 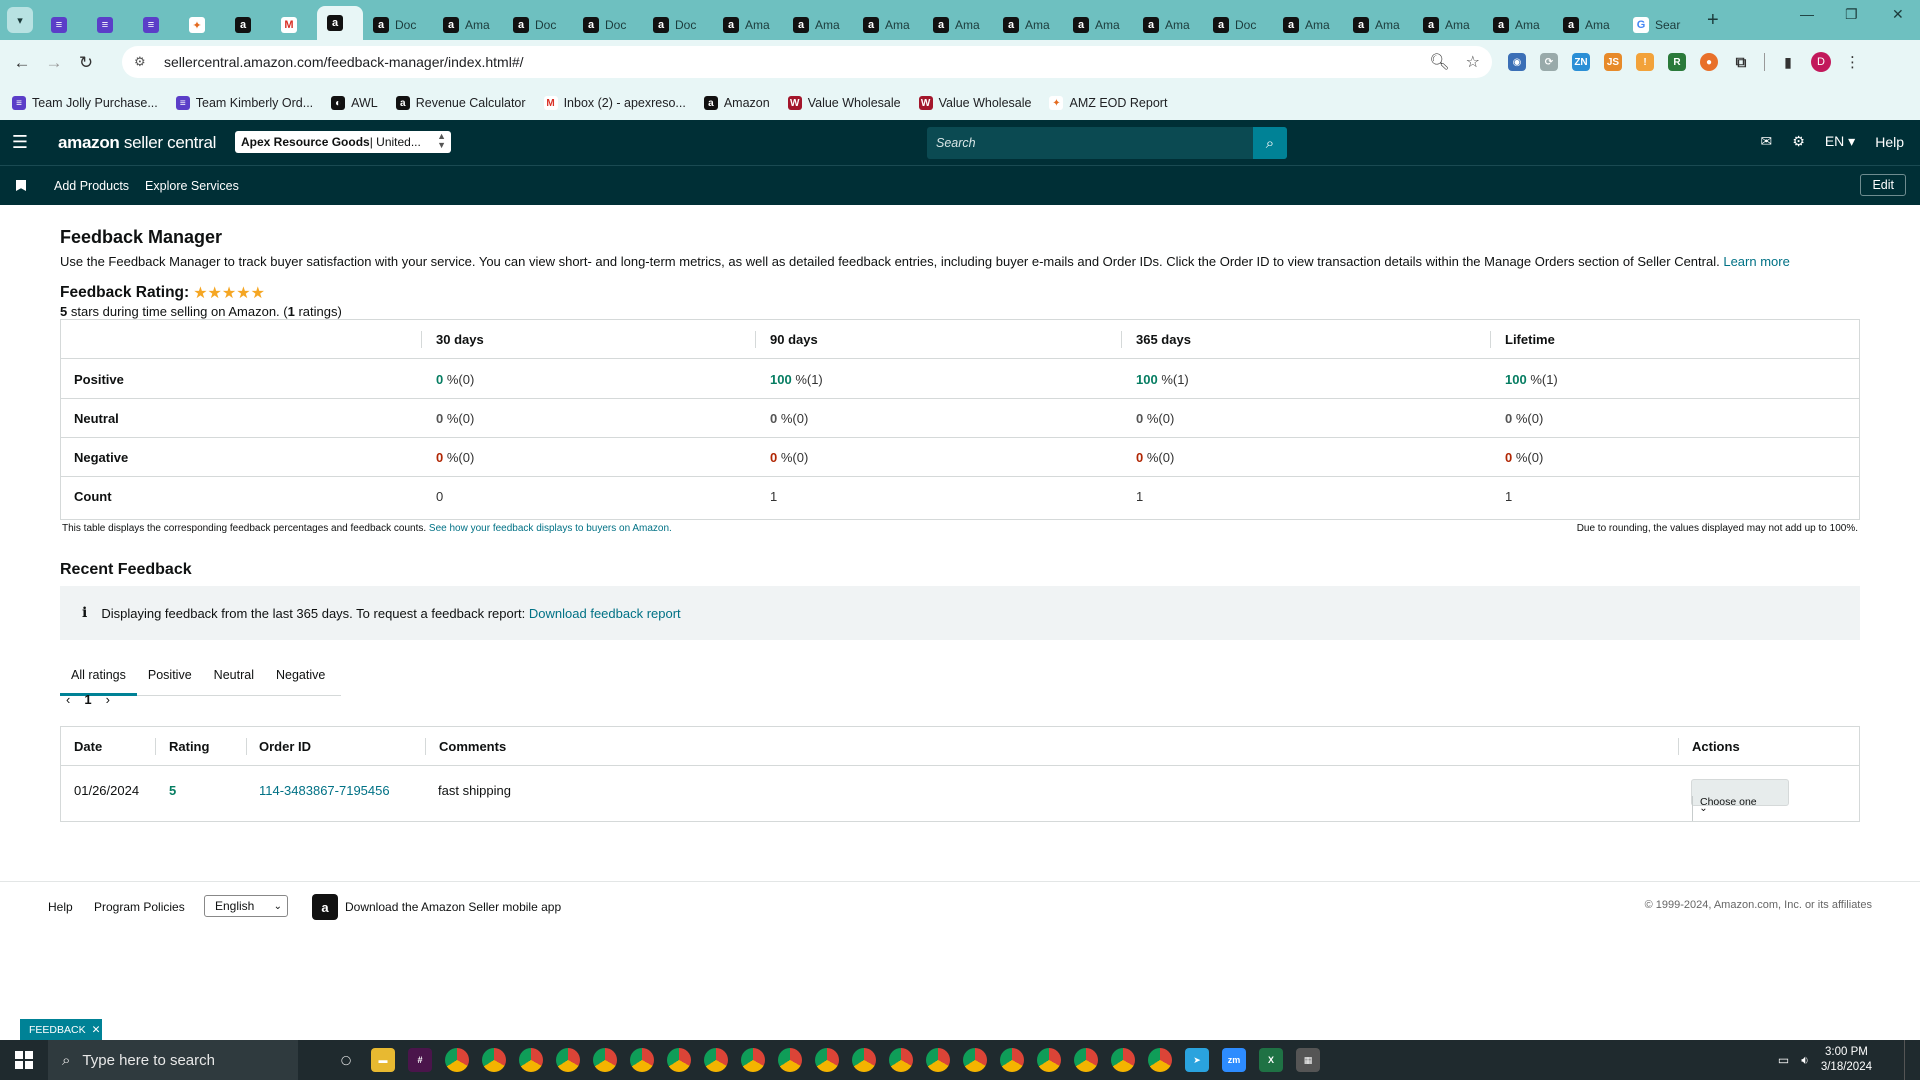 I want to click on bookmark-item: a Amazon, so click(x=736, y=103).